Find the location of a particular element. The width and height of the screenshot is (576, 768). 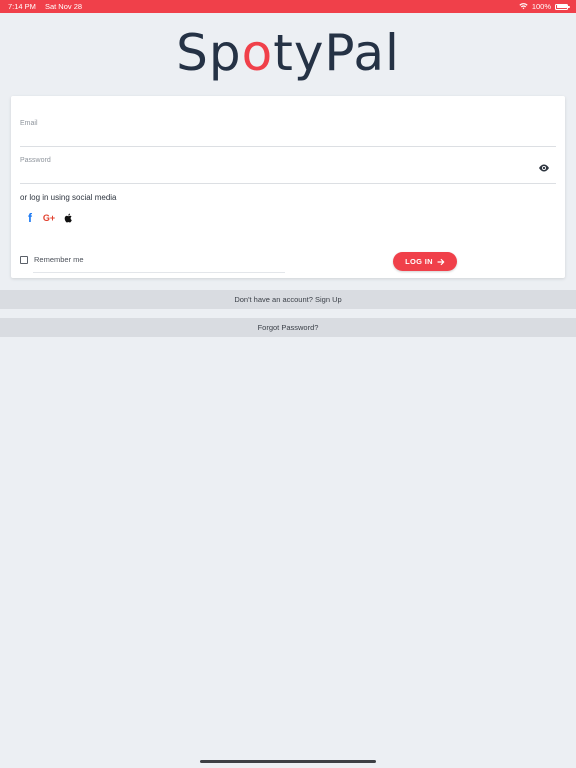

password-field: Password is located at coordinates (288, 165).